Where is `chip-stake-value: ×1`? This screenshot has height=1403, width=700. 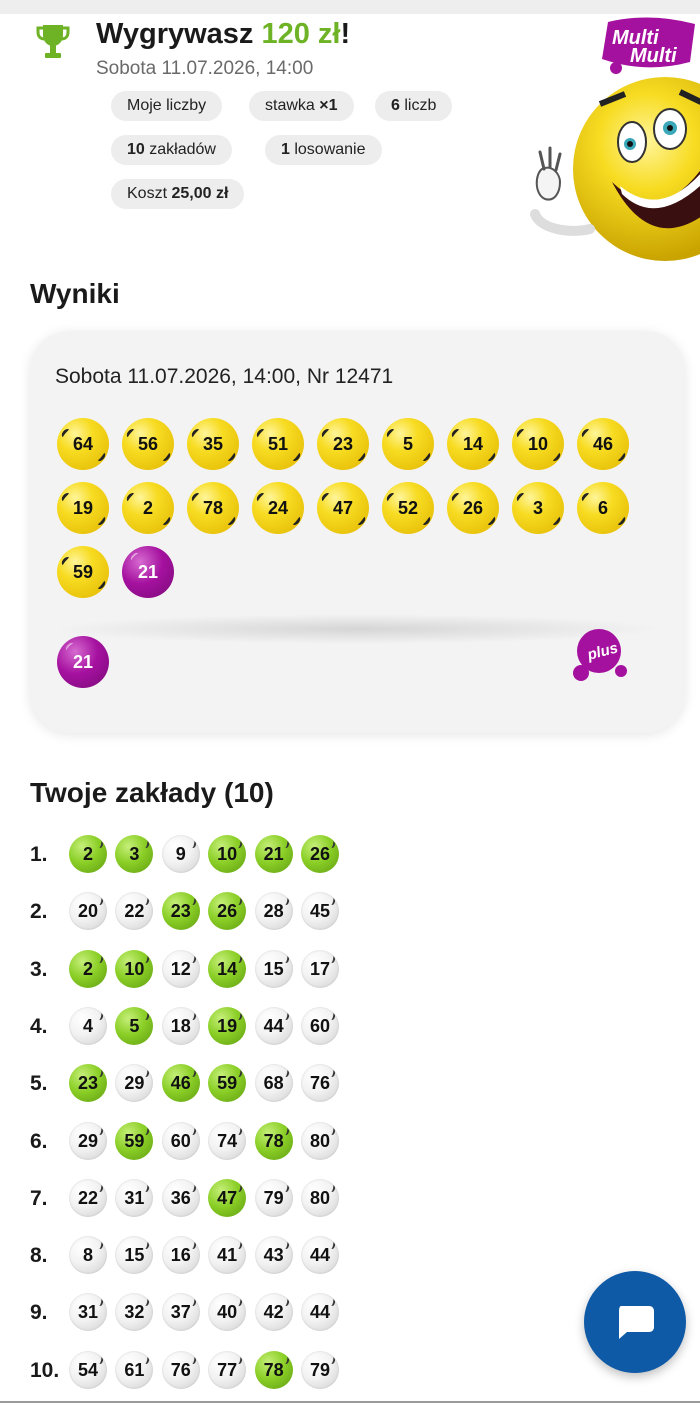
chip-stake-value: ×1 is located at coordinates (328, 105).